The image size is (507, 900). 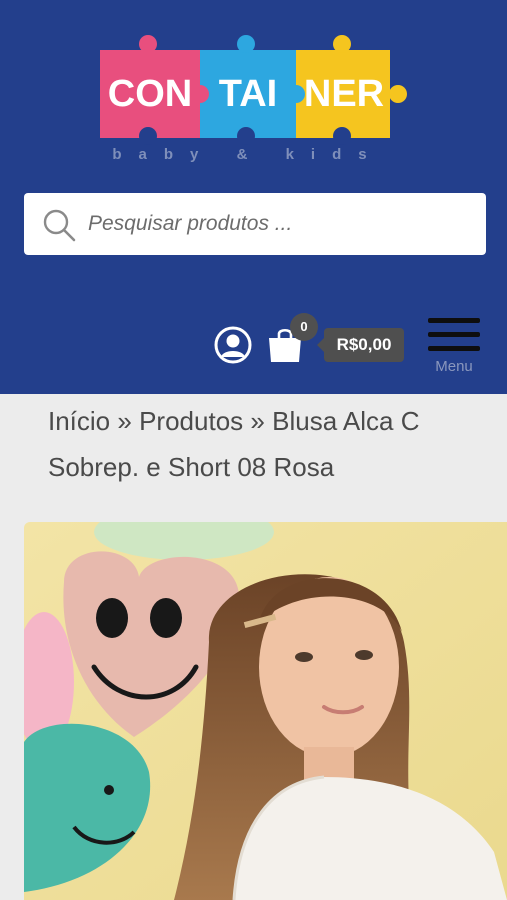 I want to click on menu-button: Menu, so click(x=454, y=347).